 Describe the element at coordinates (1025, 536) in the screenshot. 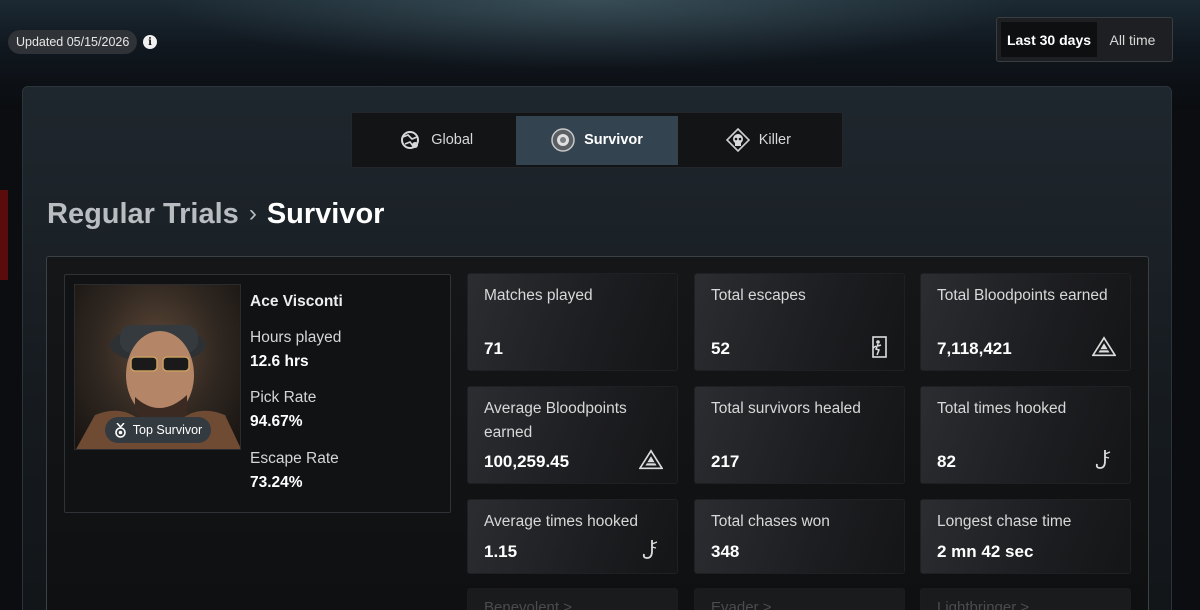

I see `stat-card-longest-chase: Longest chase time 2 mn 42 sec` at that location.